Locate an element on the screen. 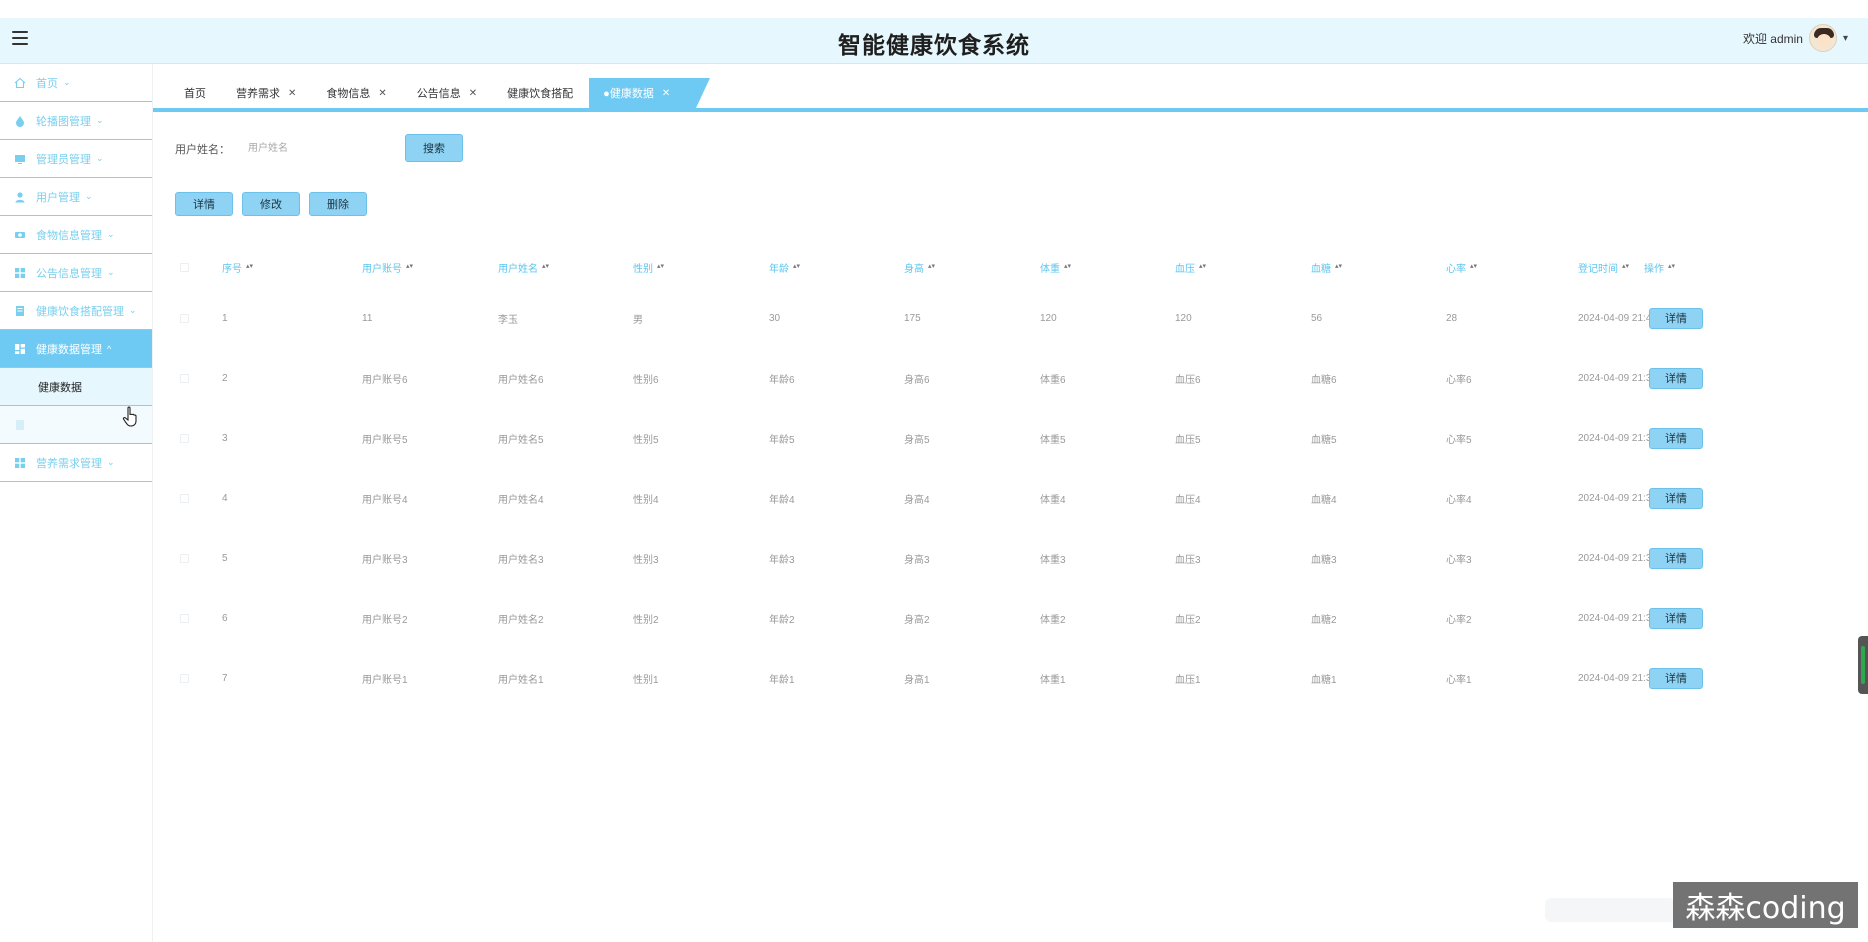 The width and height of the screenshot is (1868, 942). tab-label: 首页 is located at coordinates (195, 94).